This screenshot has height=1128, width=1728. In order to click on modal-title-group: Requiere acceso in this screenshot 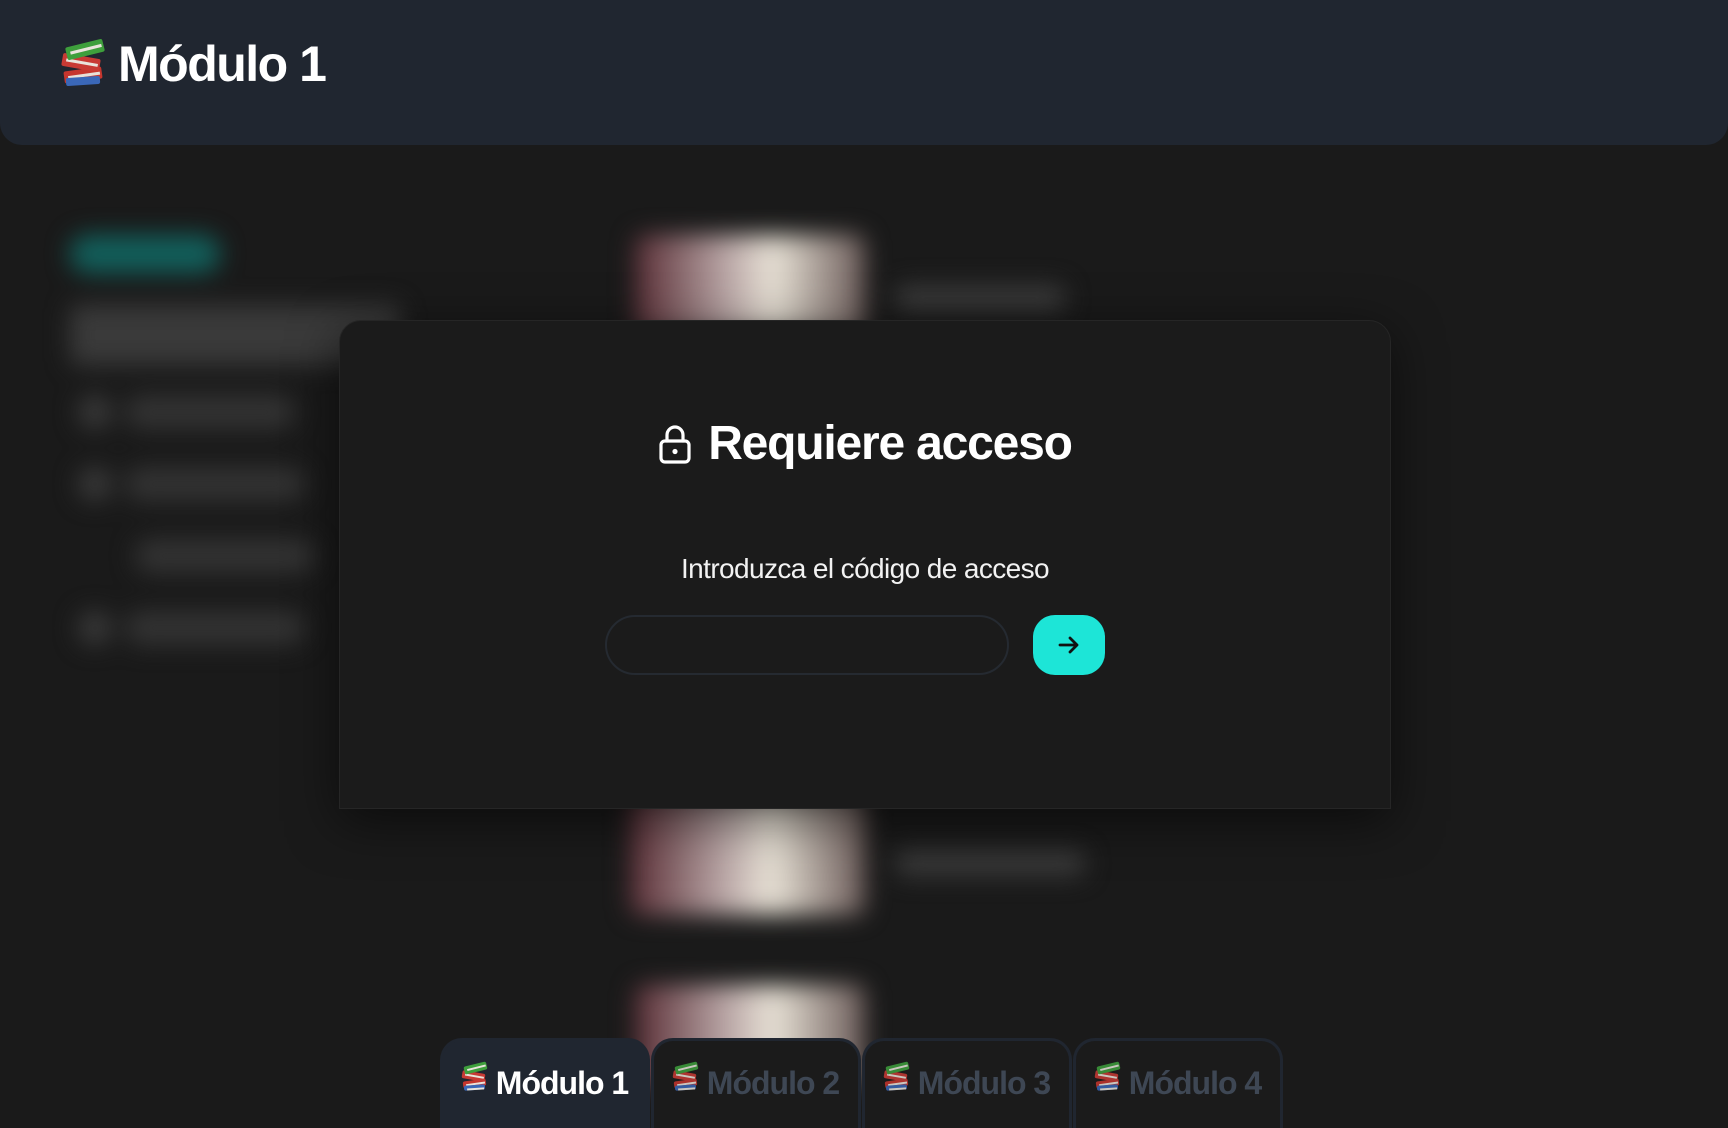, I will do `click(865, 443)`.